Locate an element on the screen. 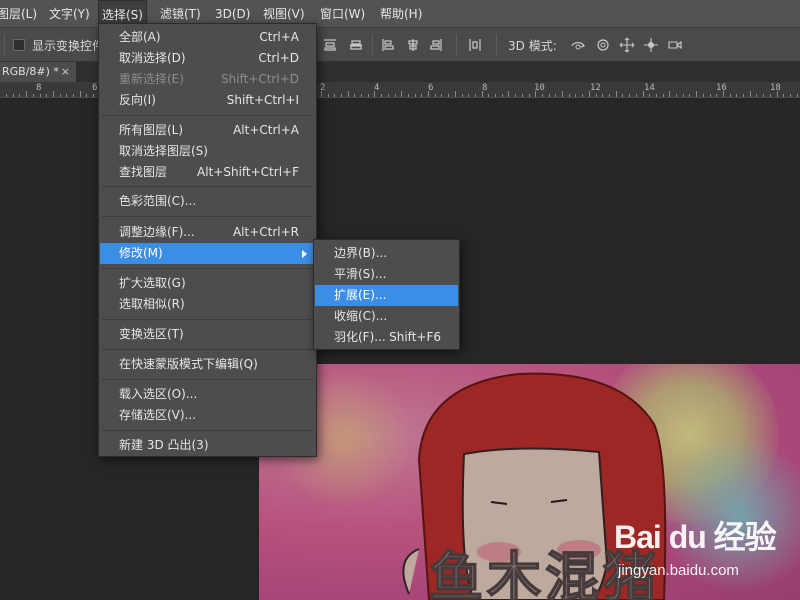  menu-item-find-layers: 查找图层 Alt+Shift+Ctrl+F is located at coordinates (207, 172).